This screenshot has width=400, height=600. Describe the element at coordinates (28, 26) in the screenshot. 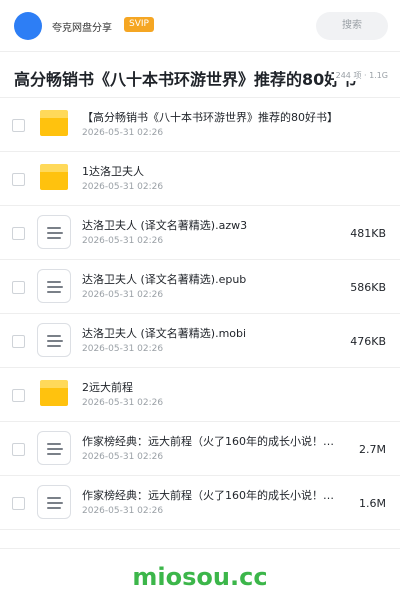

I see `avatar` at that location.